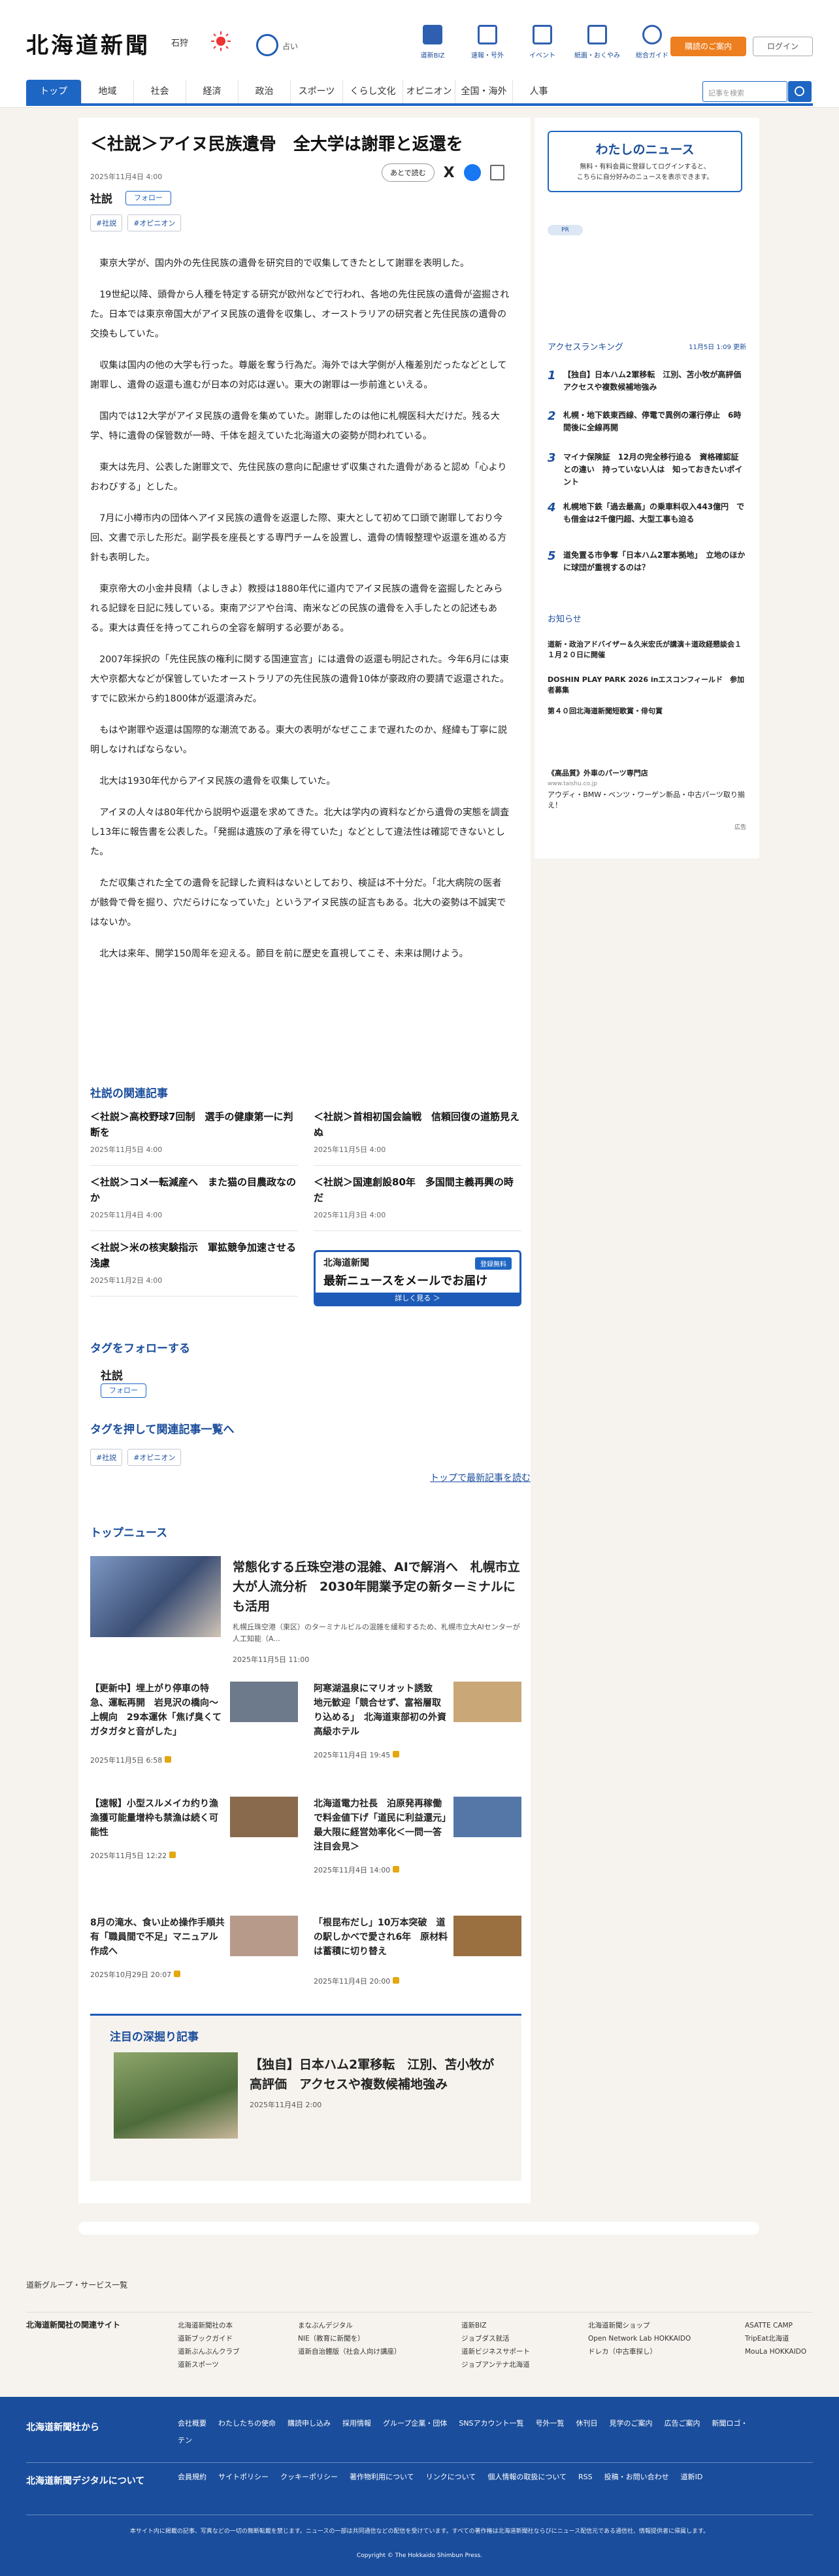 This screenshot has height=2576, width=839. What do you see at coordinates (243, 2477) in the screenshot?
I see `footer-link: サイトポリシー` at bounding box center [243, 2477].